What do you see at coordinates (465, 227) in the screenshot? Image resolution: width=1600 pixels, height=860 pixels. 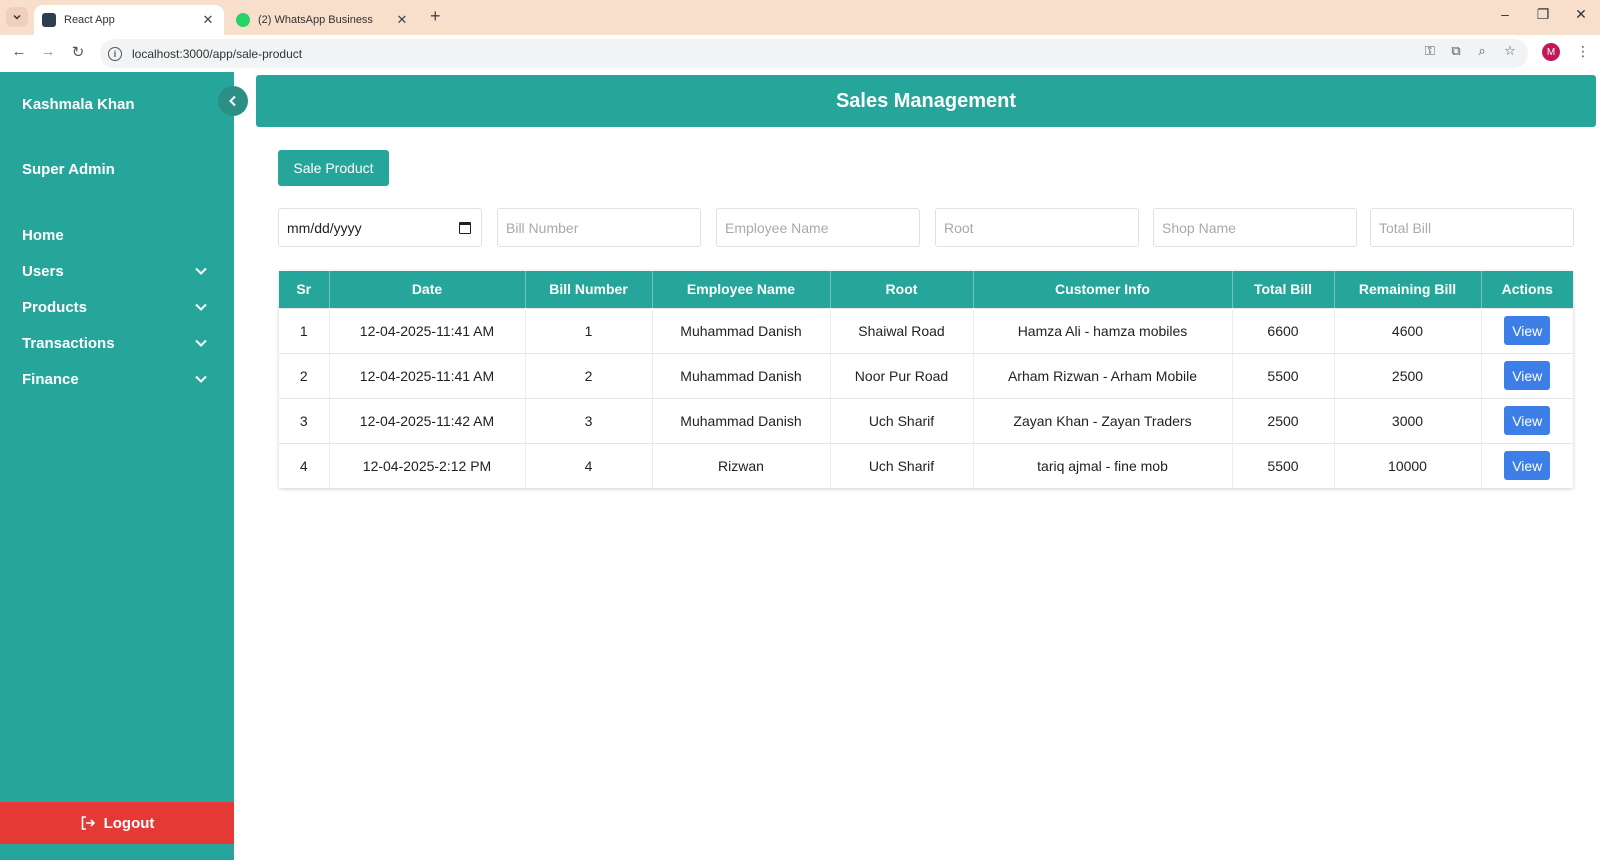 I see `calendar-icon` at bounding box center [465, 227].